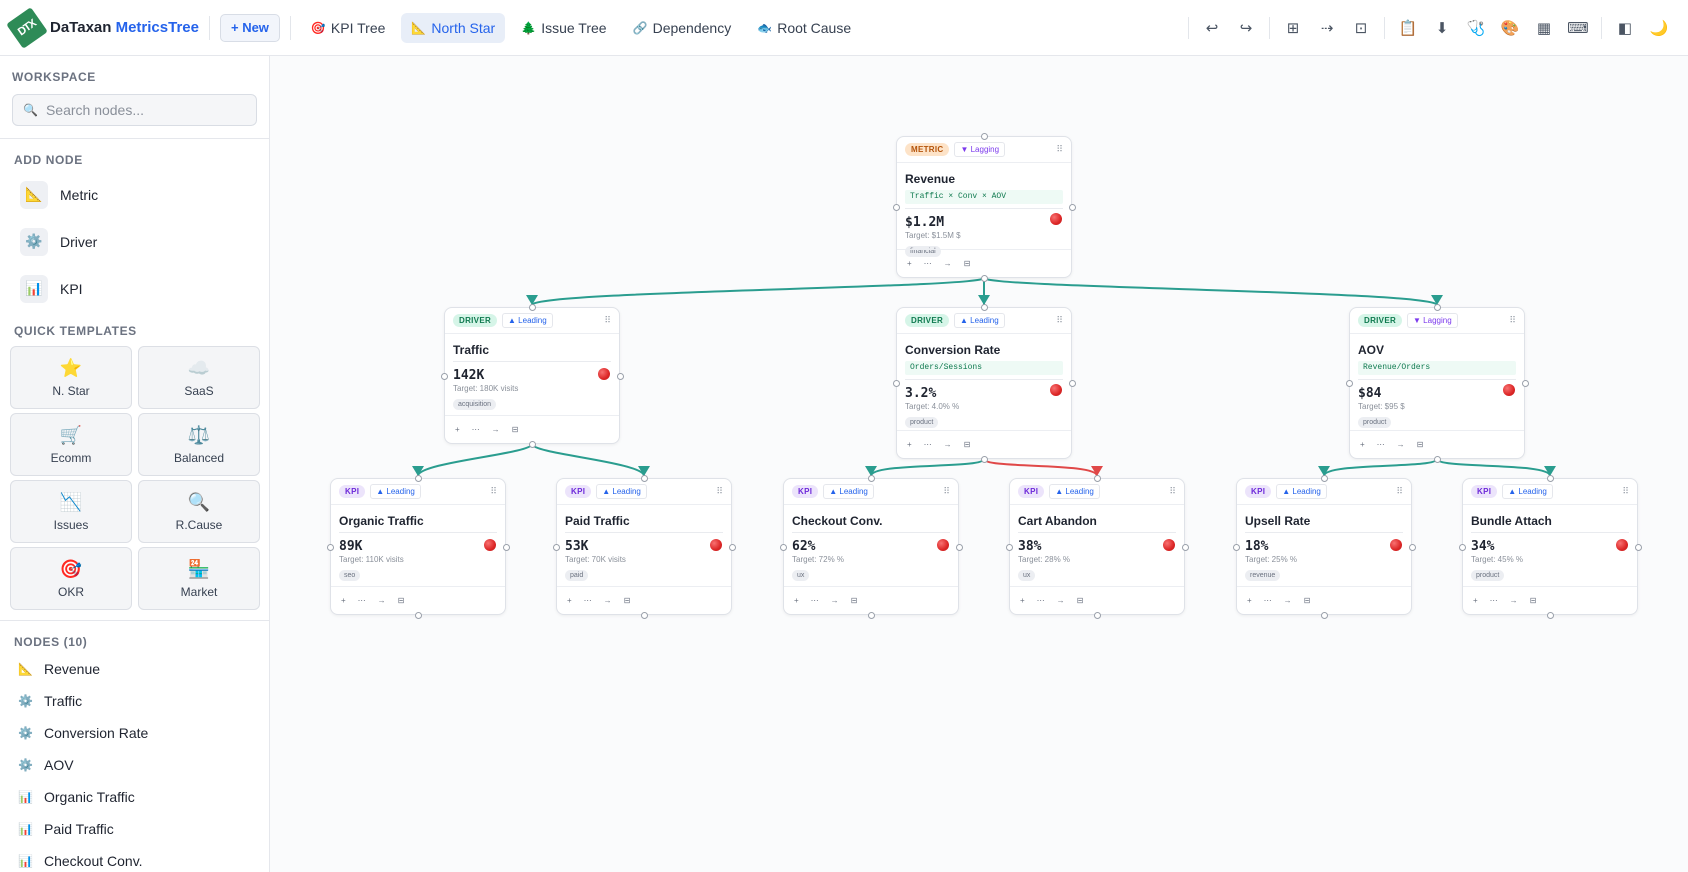  Describe the element at coordinates (682, 28) in the screenshot. I see `tab-dependency: 🔗 Dependency` at that location.